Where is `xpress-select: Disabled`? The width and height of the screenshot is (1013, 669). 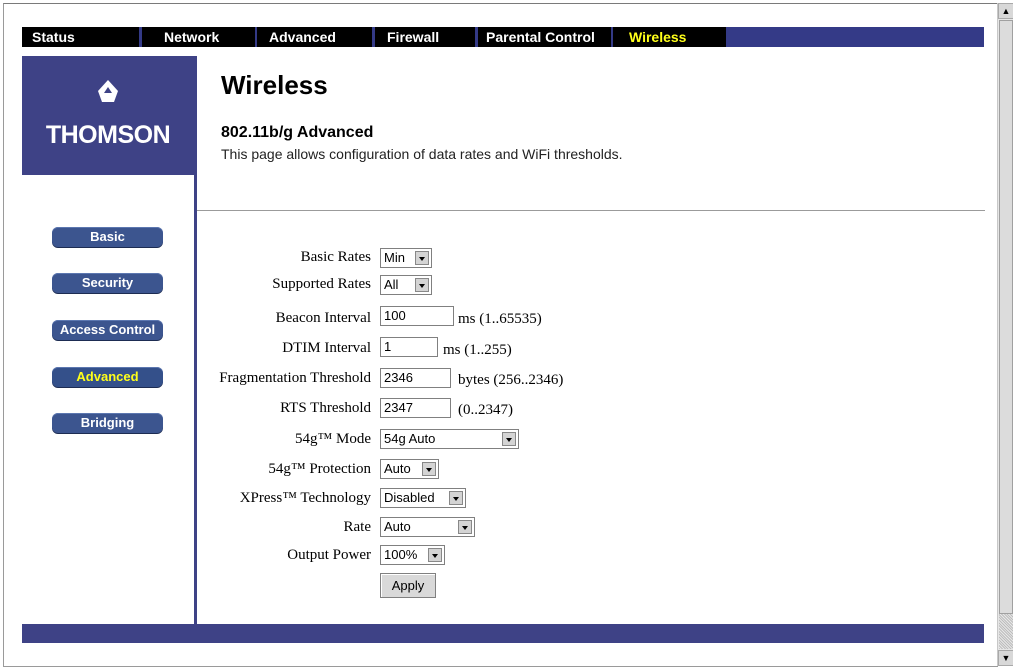
xpress-select: Disabled is located at coordinates (423, 498).